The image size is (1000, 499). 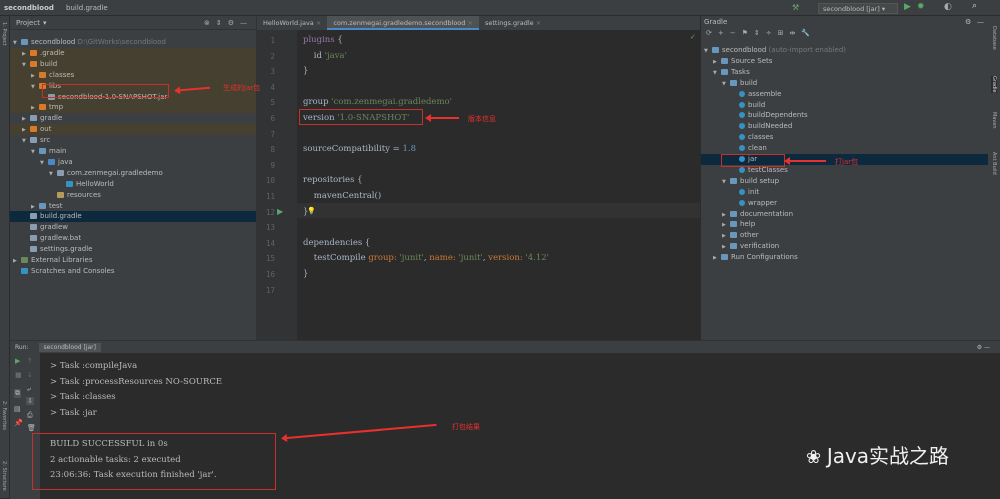 I want to click on run-icon: ▶, so click(x=907, y=7).